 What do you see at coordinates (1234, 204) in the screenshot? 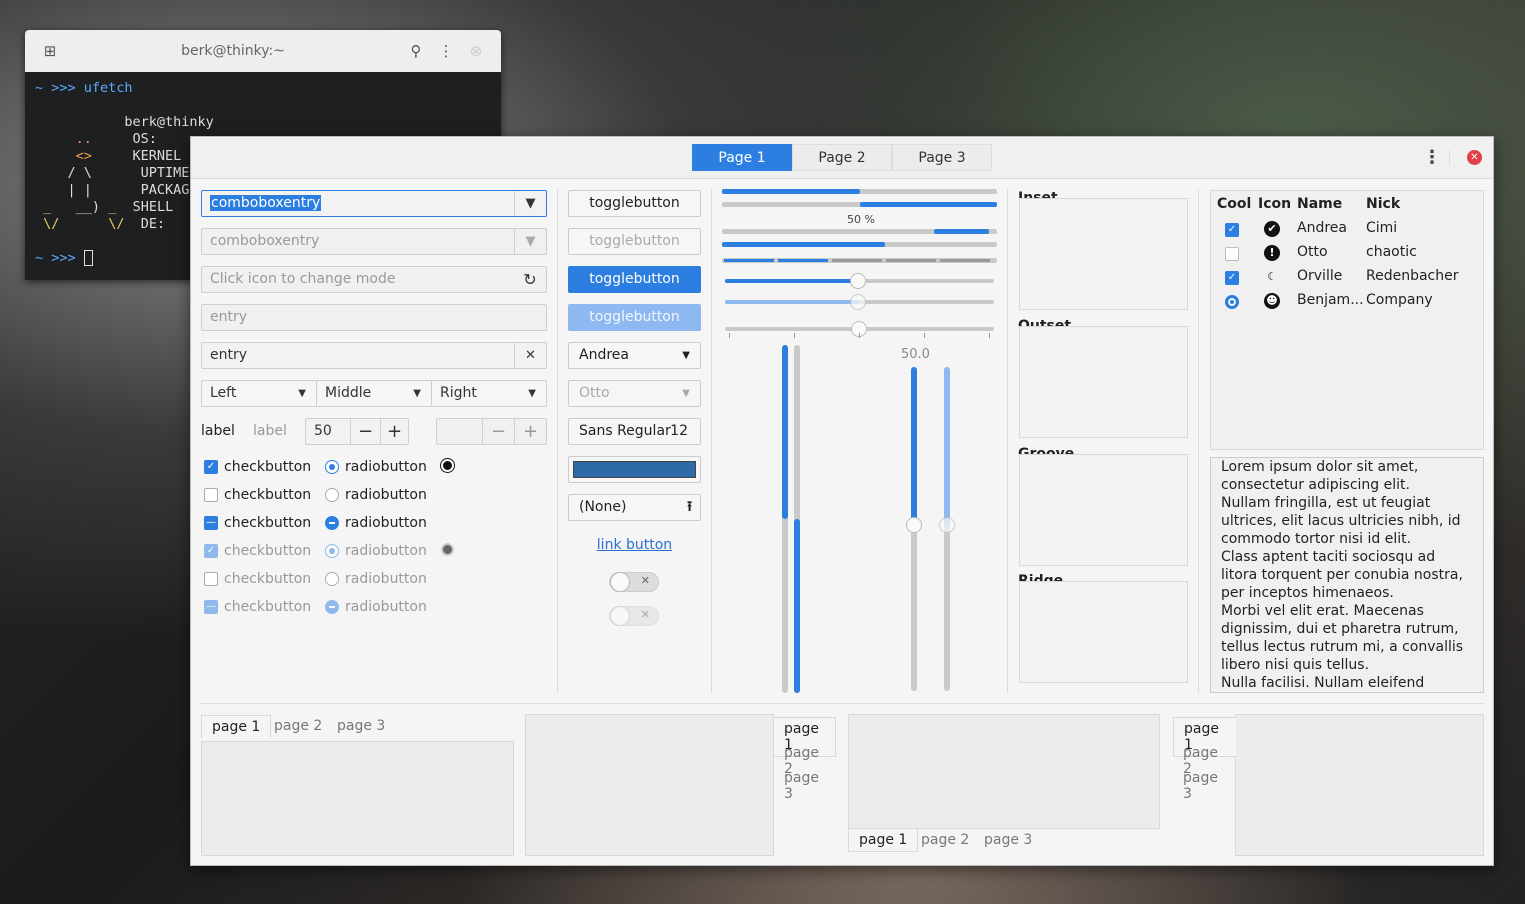
I see `column-header-cool: Cool` at bounding box center [1234, 204].